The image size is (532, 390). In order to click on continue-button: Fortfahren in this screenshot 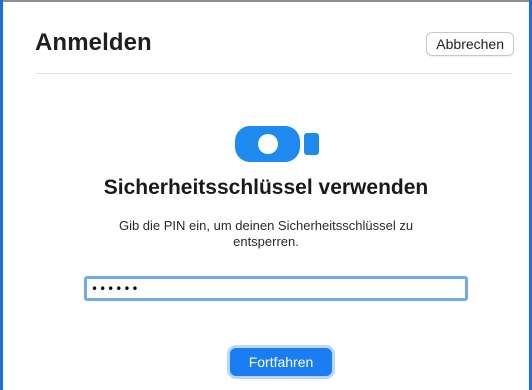, I will do `click(281, 362)`.